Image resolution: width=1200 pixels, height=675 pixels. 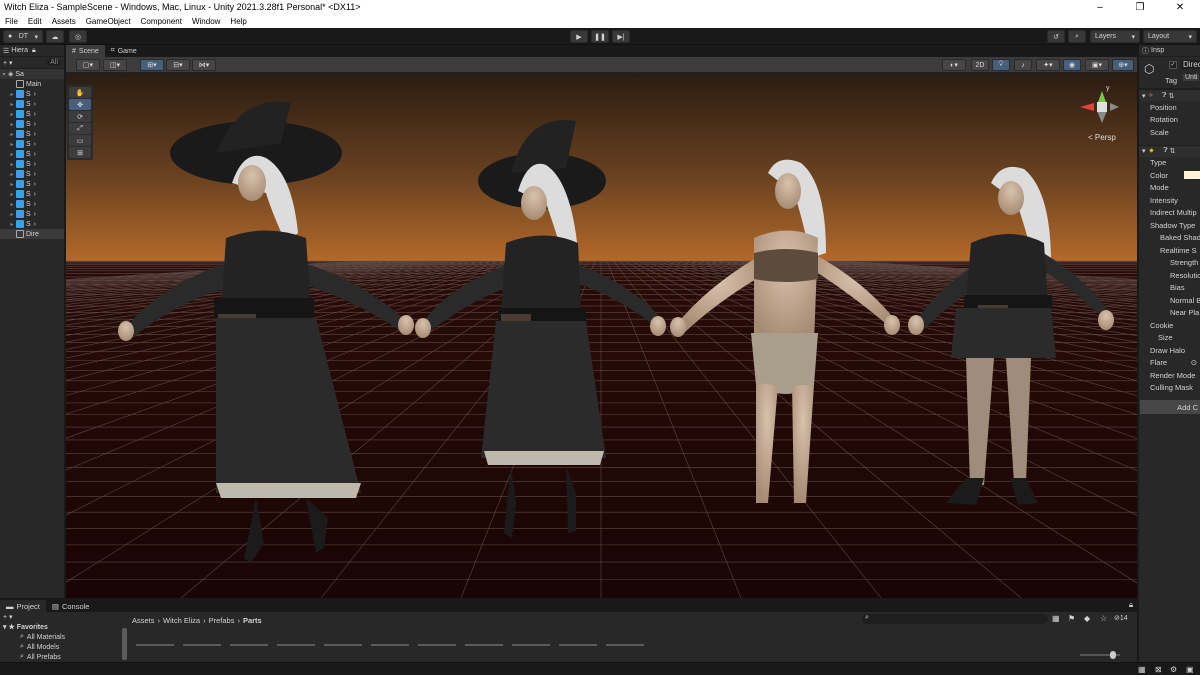 What do you see at coordinates (1192, 175) in the screenshot?
I see `color-swatch` at bounding box center [1192, 175].